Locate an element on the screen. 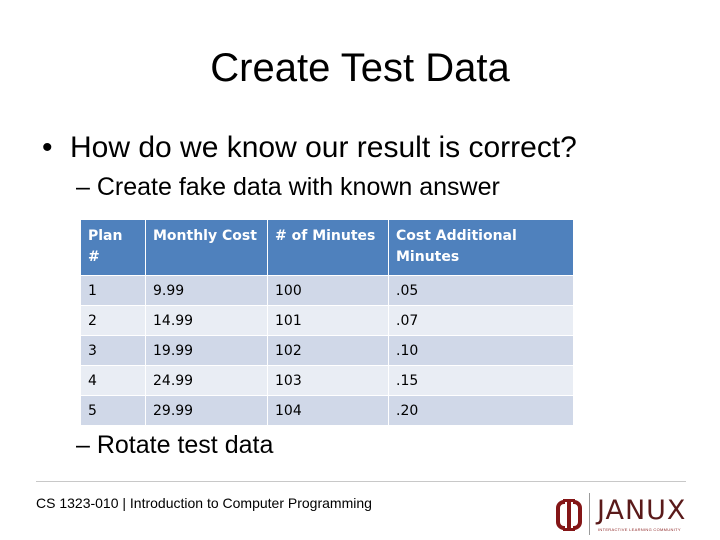  table-row: 3 19.99 102 .10 is located at coordinates (327, 350).